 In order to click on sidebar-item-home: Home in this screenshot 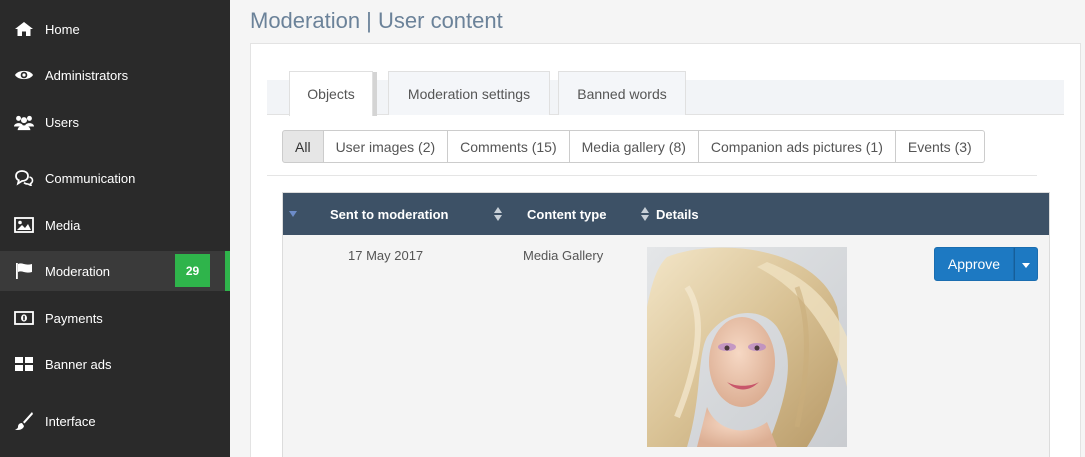, I will do `click(115, 29)`.